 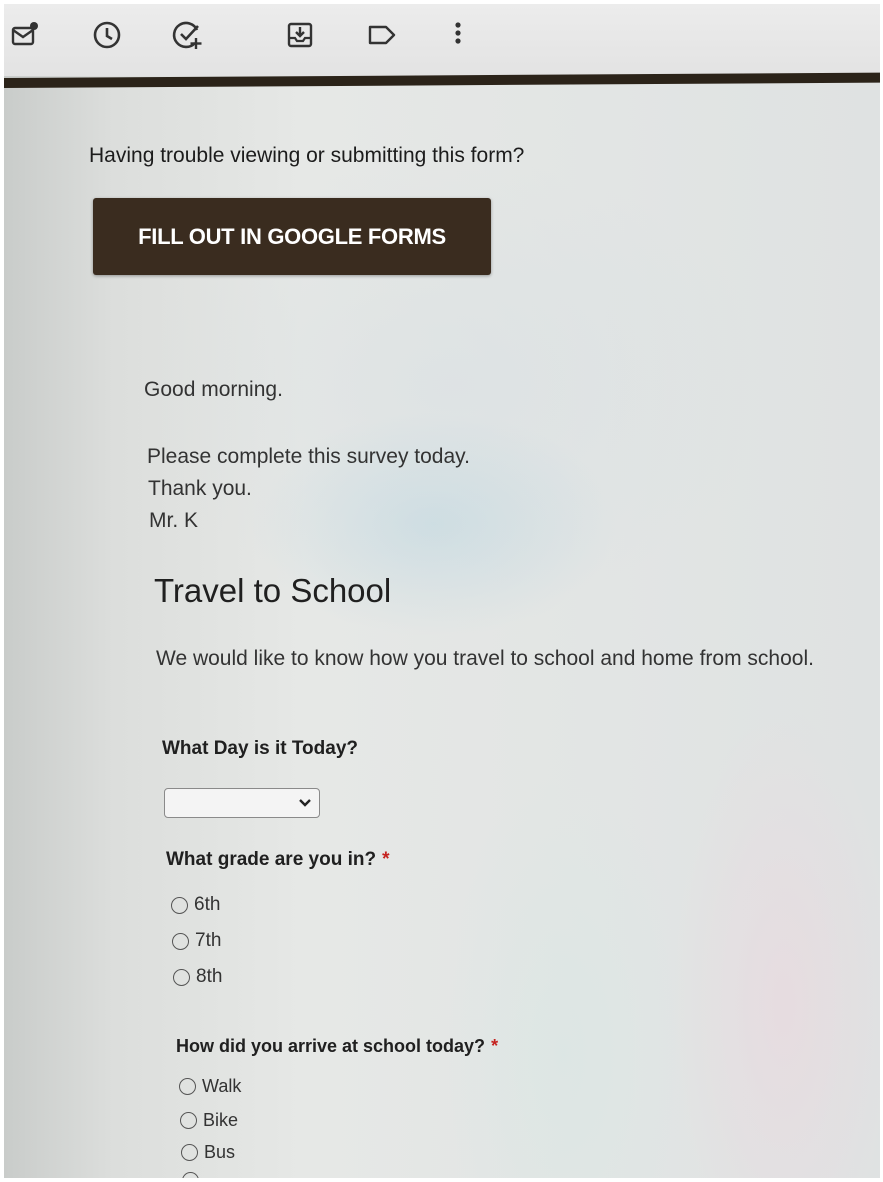 I want to click on question-grade-text: What grade are you in?, so click(x=271, y=859).